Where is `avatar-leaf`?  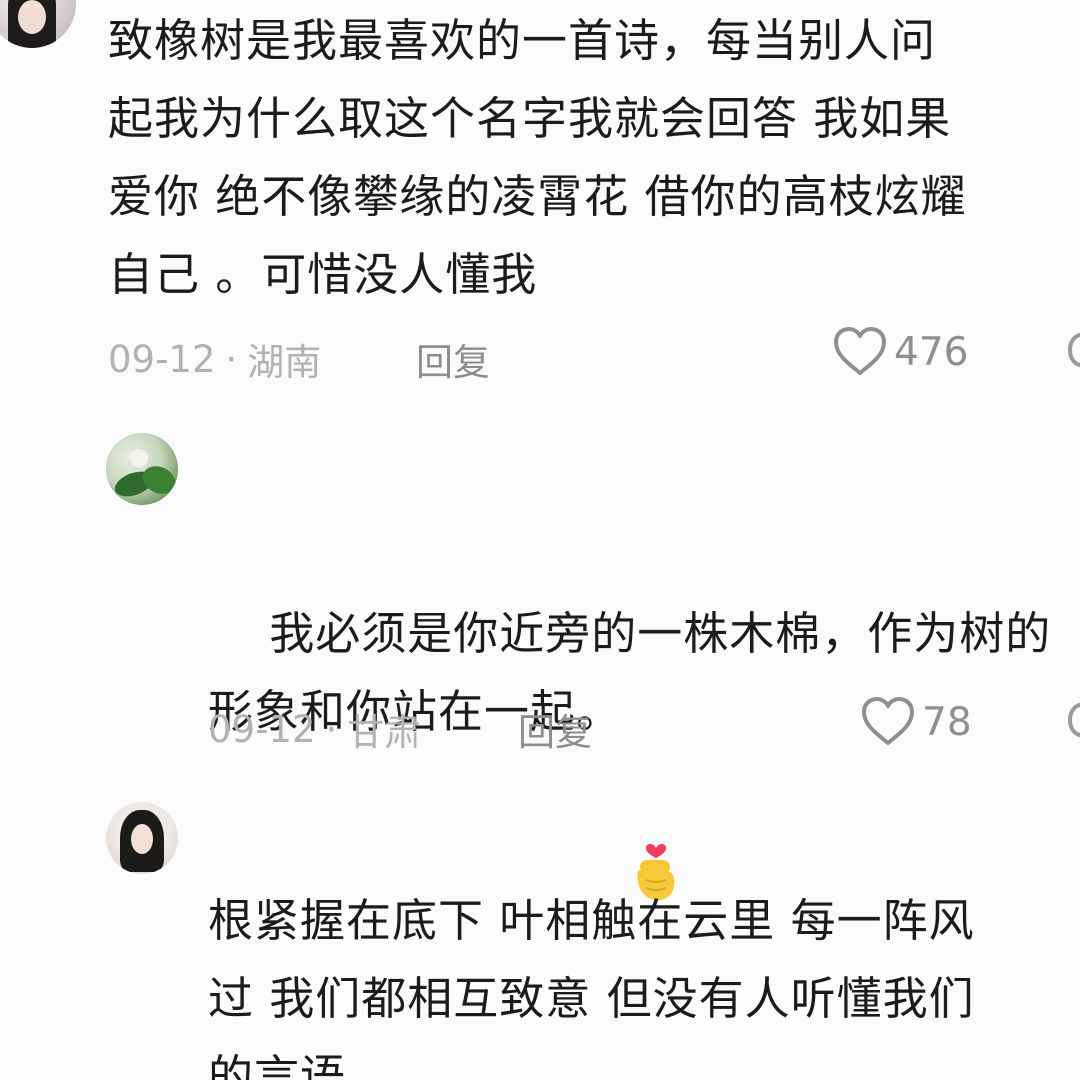 avatar-leaf is located at coordinates (158, 480).